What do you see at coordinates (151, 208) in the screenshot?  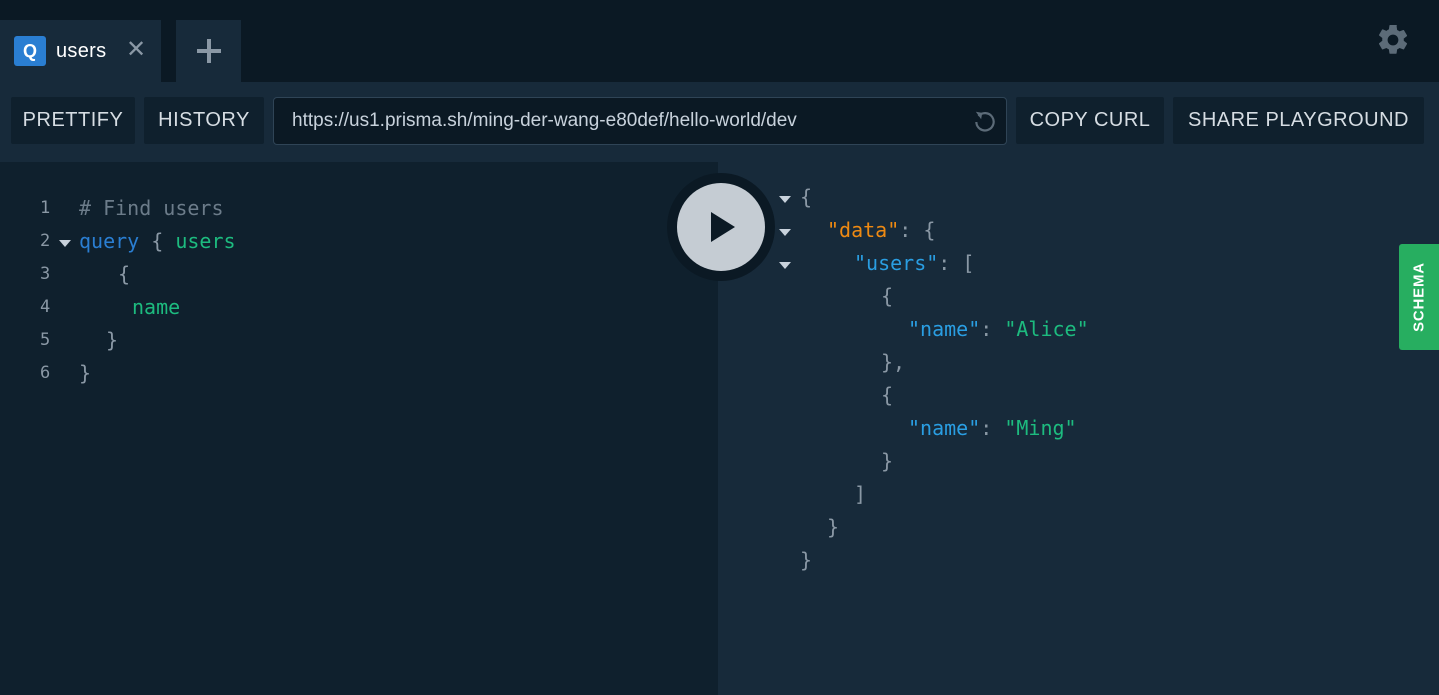 I see `code-comment: # Find users` at bounding box center [151, 208].